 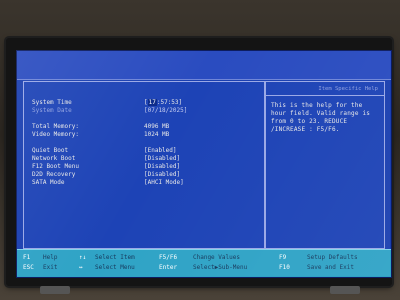 What do you see at coordinates (220, 267) in the screenshot?
I see `select-sub-menu-label: Select▶Sub-Menu` at bounding box center [220, 267].